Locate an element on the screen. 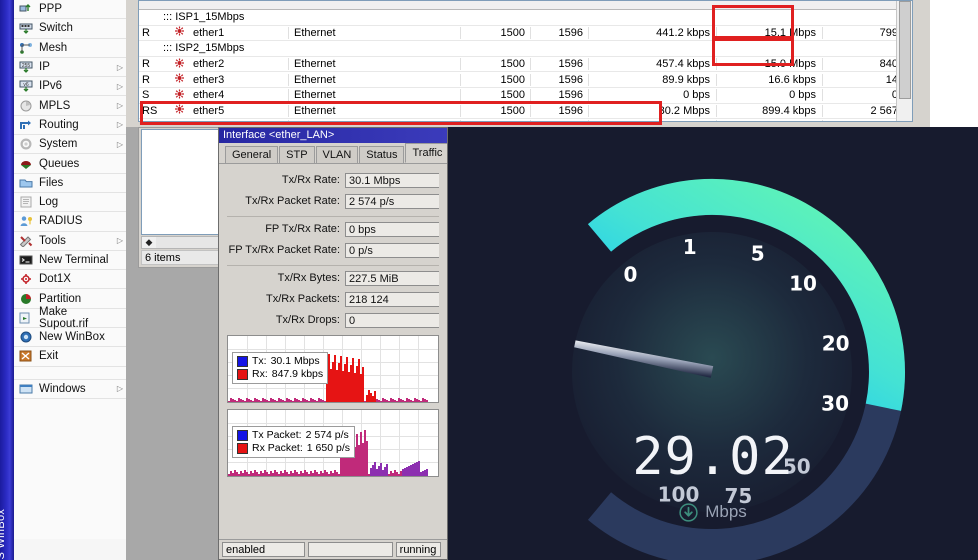 The image size is (978, 560). gauge-tick-20: 20 is located at coordinates (836, 343).